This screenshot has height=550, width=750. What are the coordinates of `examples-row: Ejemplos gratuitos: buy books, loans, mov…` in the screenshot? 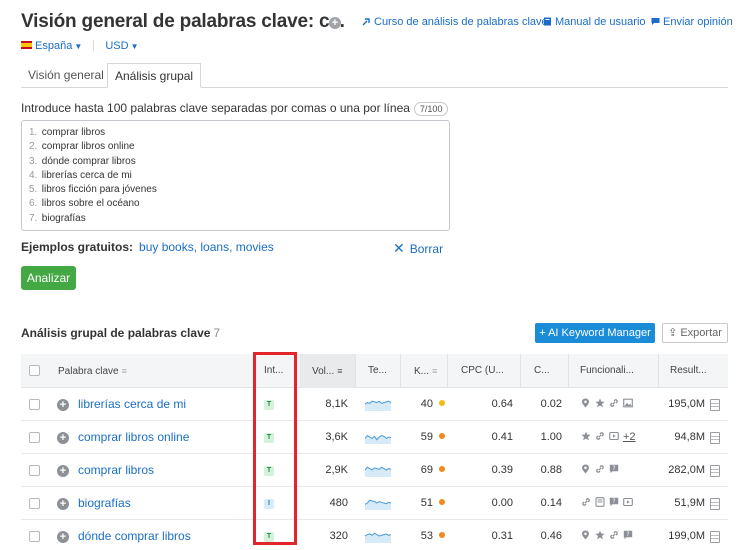 It's located at (147, 247).